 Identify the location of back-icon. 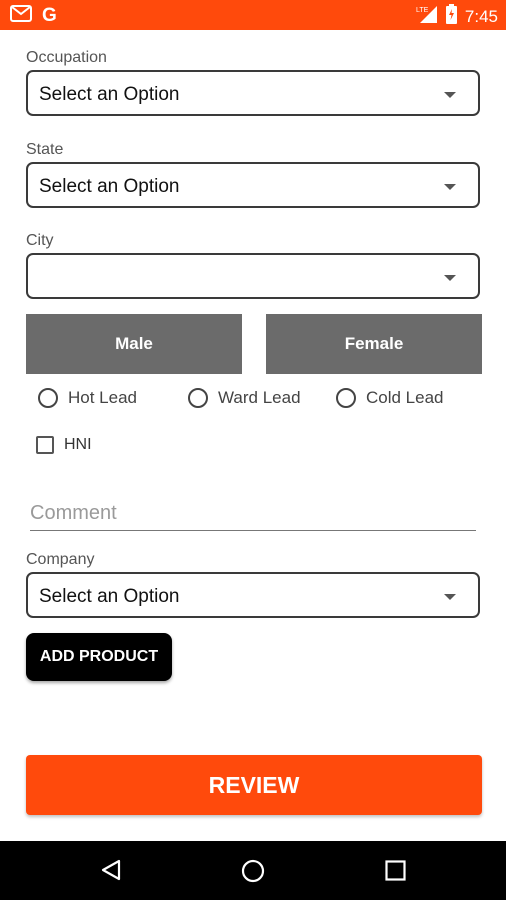
(111, 872).